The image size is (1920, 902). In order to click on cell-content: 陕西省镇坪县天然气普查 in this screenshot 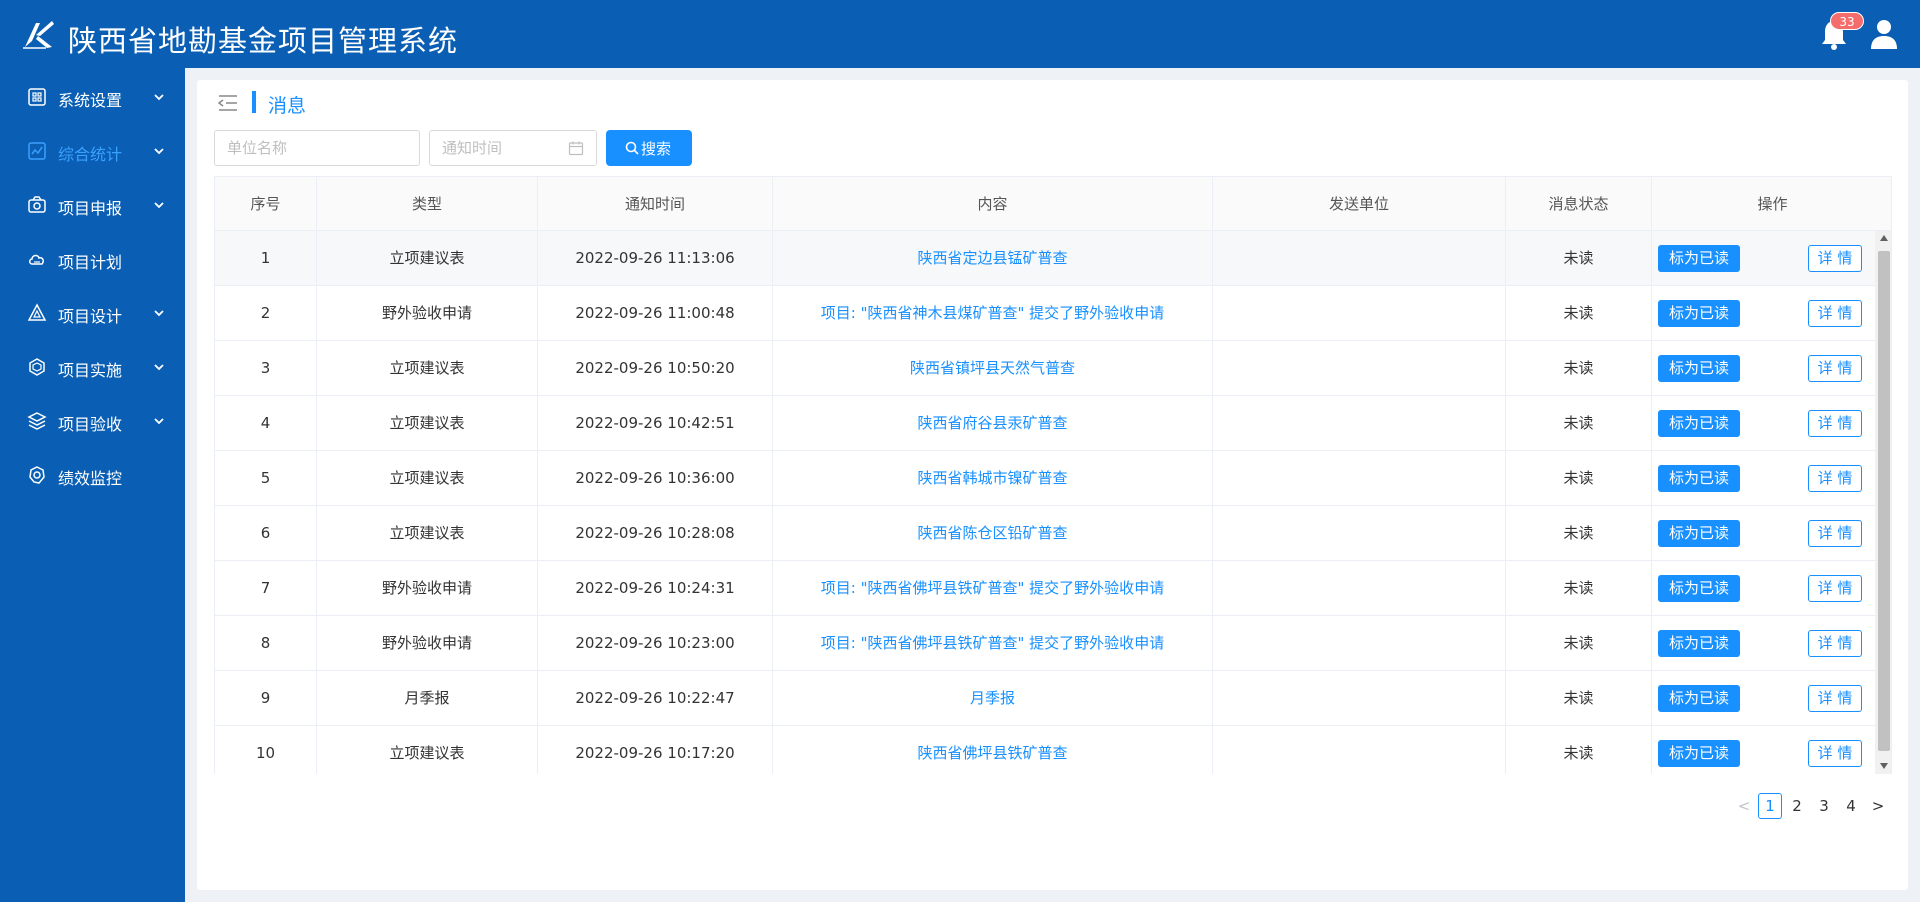, I will do `click(993, 368)`.